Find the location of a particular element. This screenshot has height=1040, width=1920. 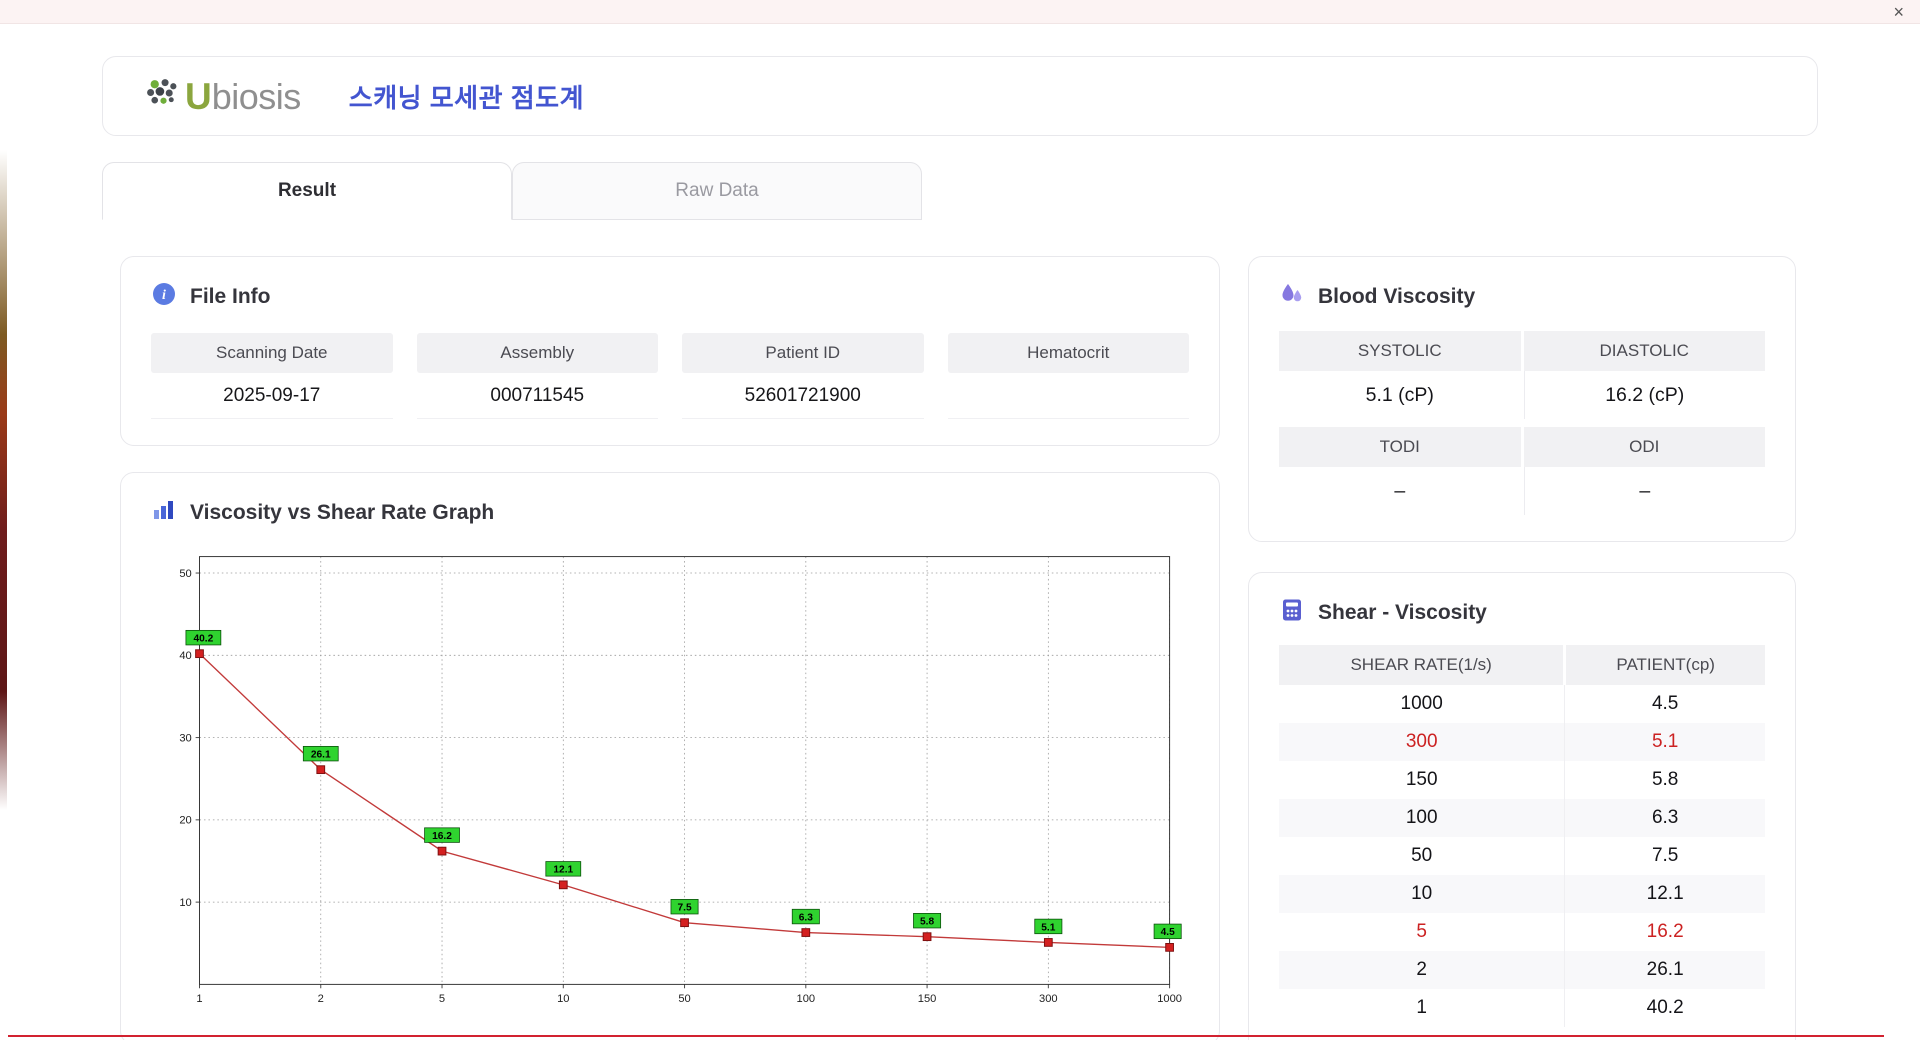

logo-text: Ubiosis is located at coordinates (243, 96).